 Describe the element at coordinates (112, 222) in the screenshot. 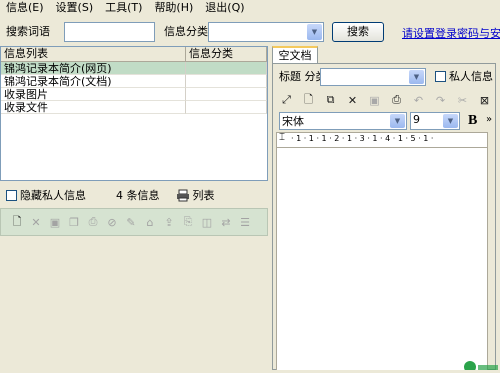

I see `cancel-icon: ⊘` at that location.